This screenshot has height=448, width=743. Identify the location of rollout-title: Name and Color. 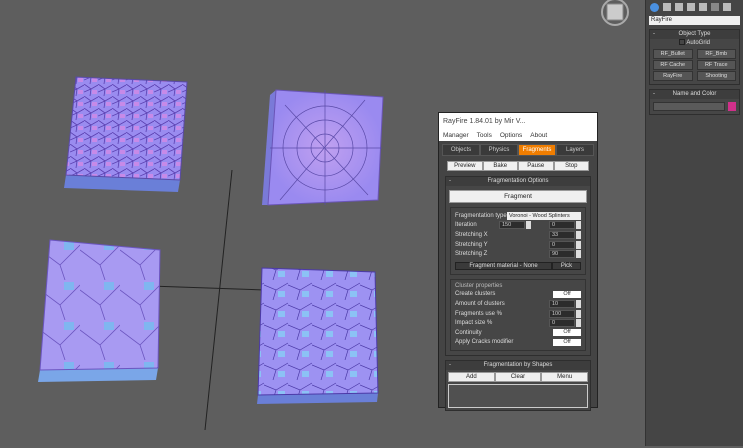
(694, 94).